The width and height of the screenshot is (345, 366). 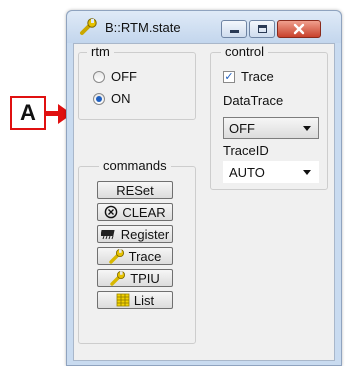 I want to click on list-button-label: List, so click(x=144, y=300).